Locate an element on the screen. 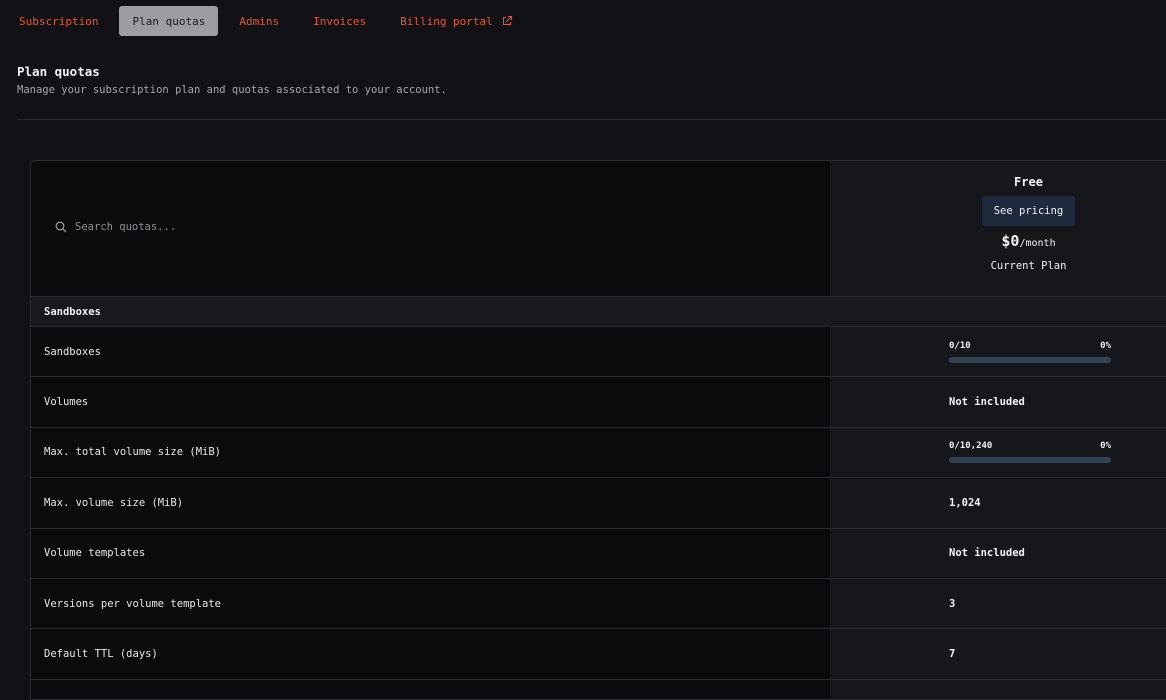 The width and height of the screenshot is (1166, 700). quota-label: Volume templates is located at coordinates (95, 553).